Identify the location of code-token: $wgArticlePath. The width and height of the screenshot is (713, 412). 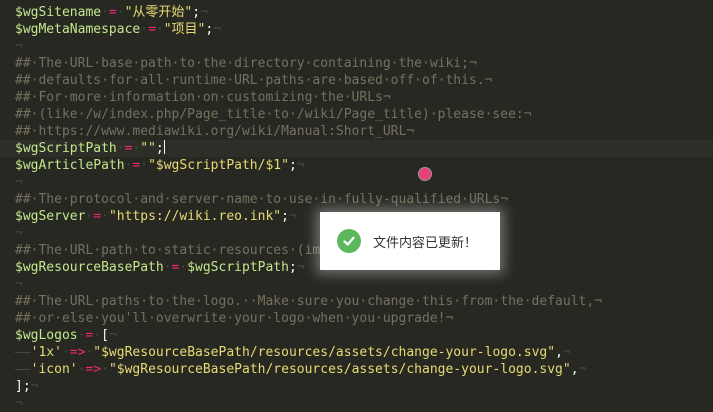
(70, 165).